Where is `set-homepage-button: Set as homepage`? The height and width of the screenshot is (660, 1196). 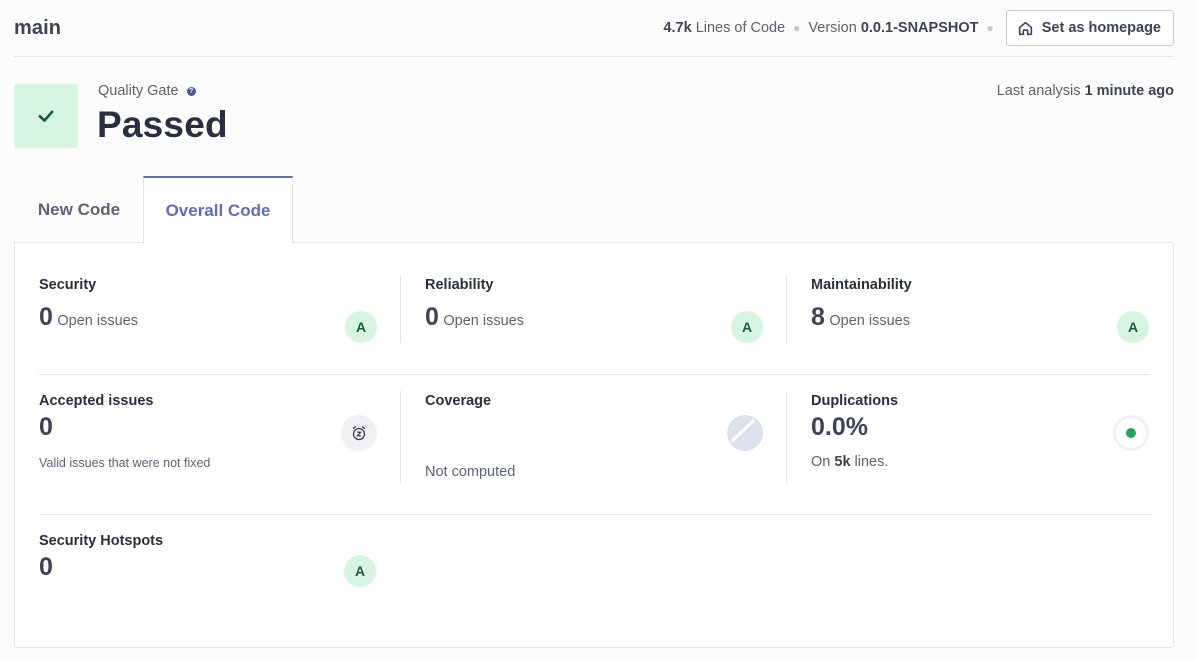 set-homepage-button: Set as homepage is located at coordinates (1089, 28).